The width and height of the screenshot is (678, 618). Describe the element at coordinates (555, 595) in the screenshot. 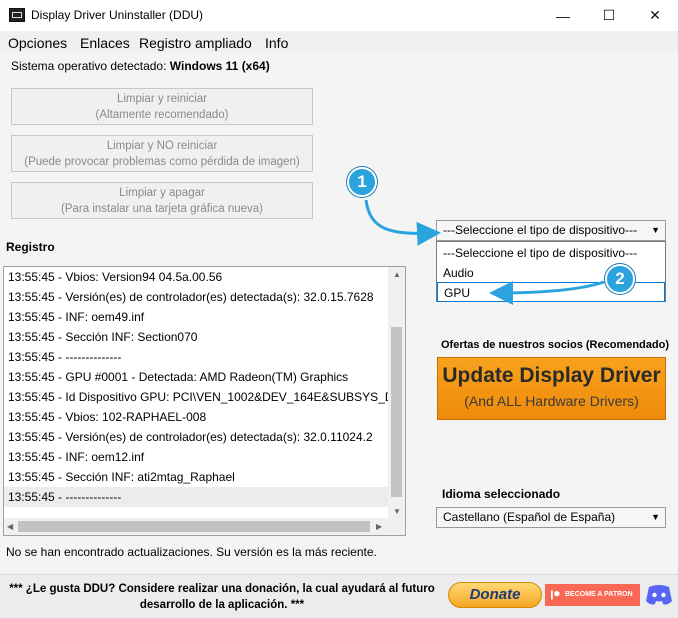

I see `patreon-icon` at that location.